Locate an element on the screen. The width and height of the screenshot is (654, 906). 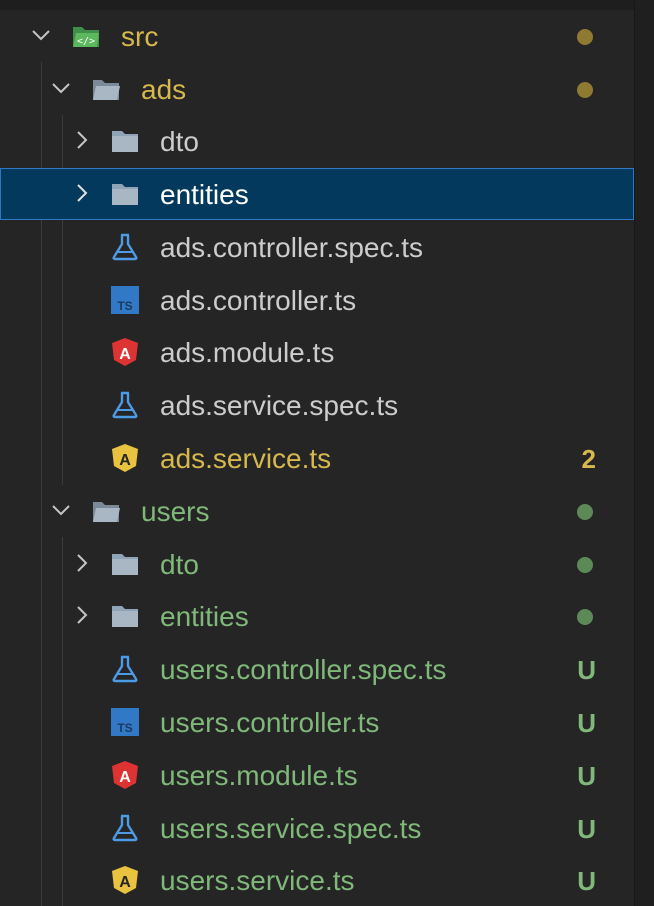
tree-row-users-controller-spec: users.controller.spec.ts U is located at coordinates (317, 669).